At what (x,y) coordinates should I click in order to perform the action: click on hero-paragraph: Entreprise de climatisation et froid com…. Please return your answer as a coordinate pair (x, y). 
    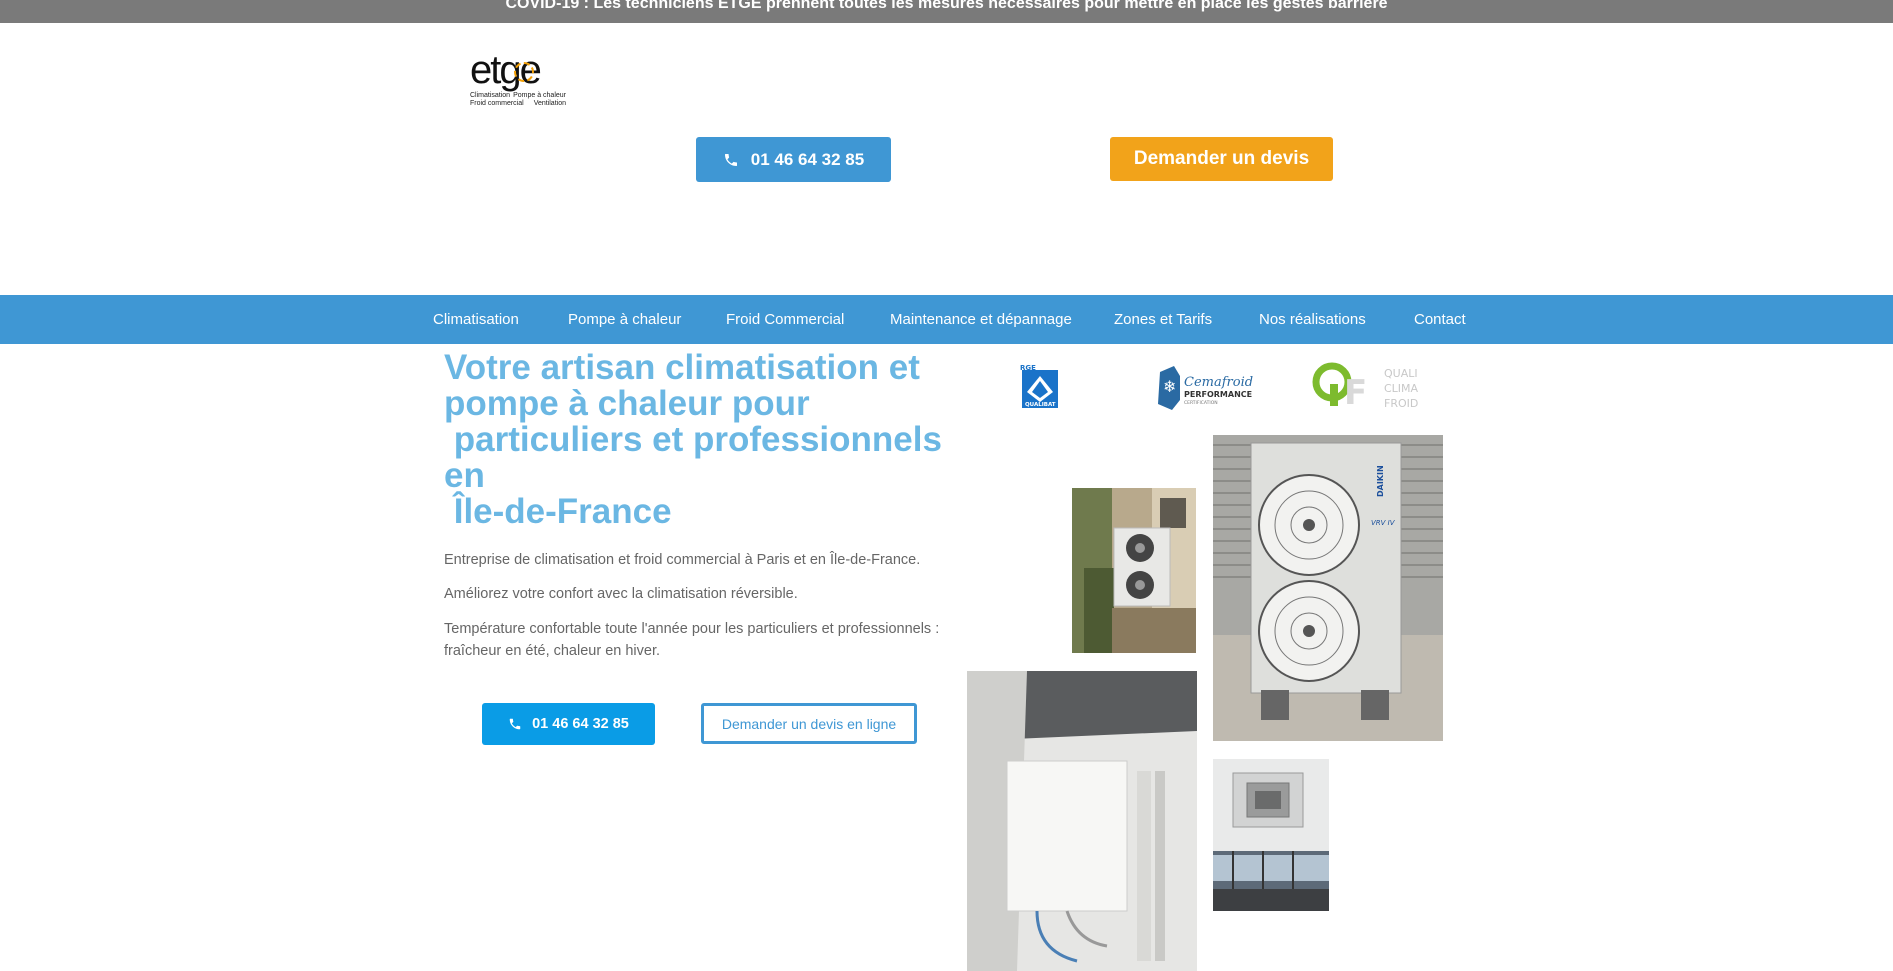
    Looking at the image, I should click on (682, 560).